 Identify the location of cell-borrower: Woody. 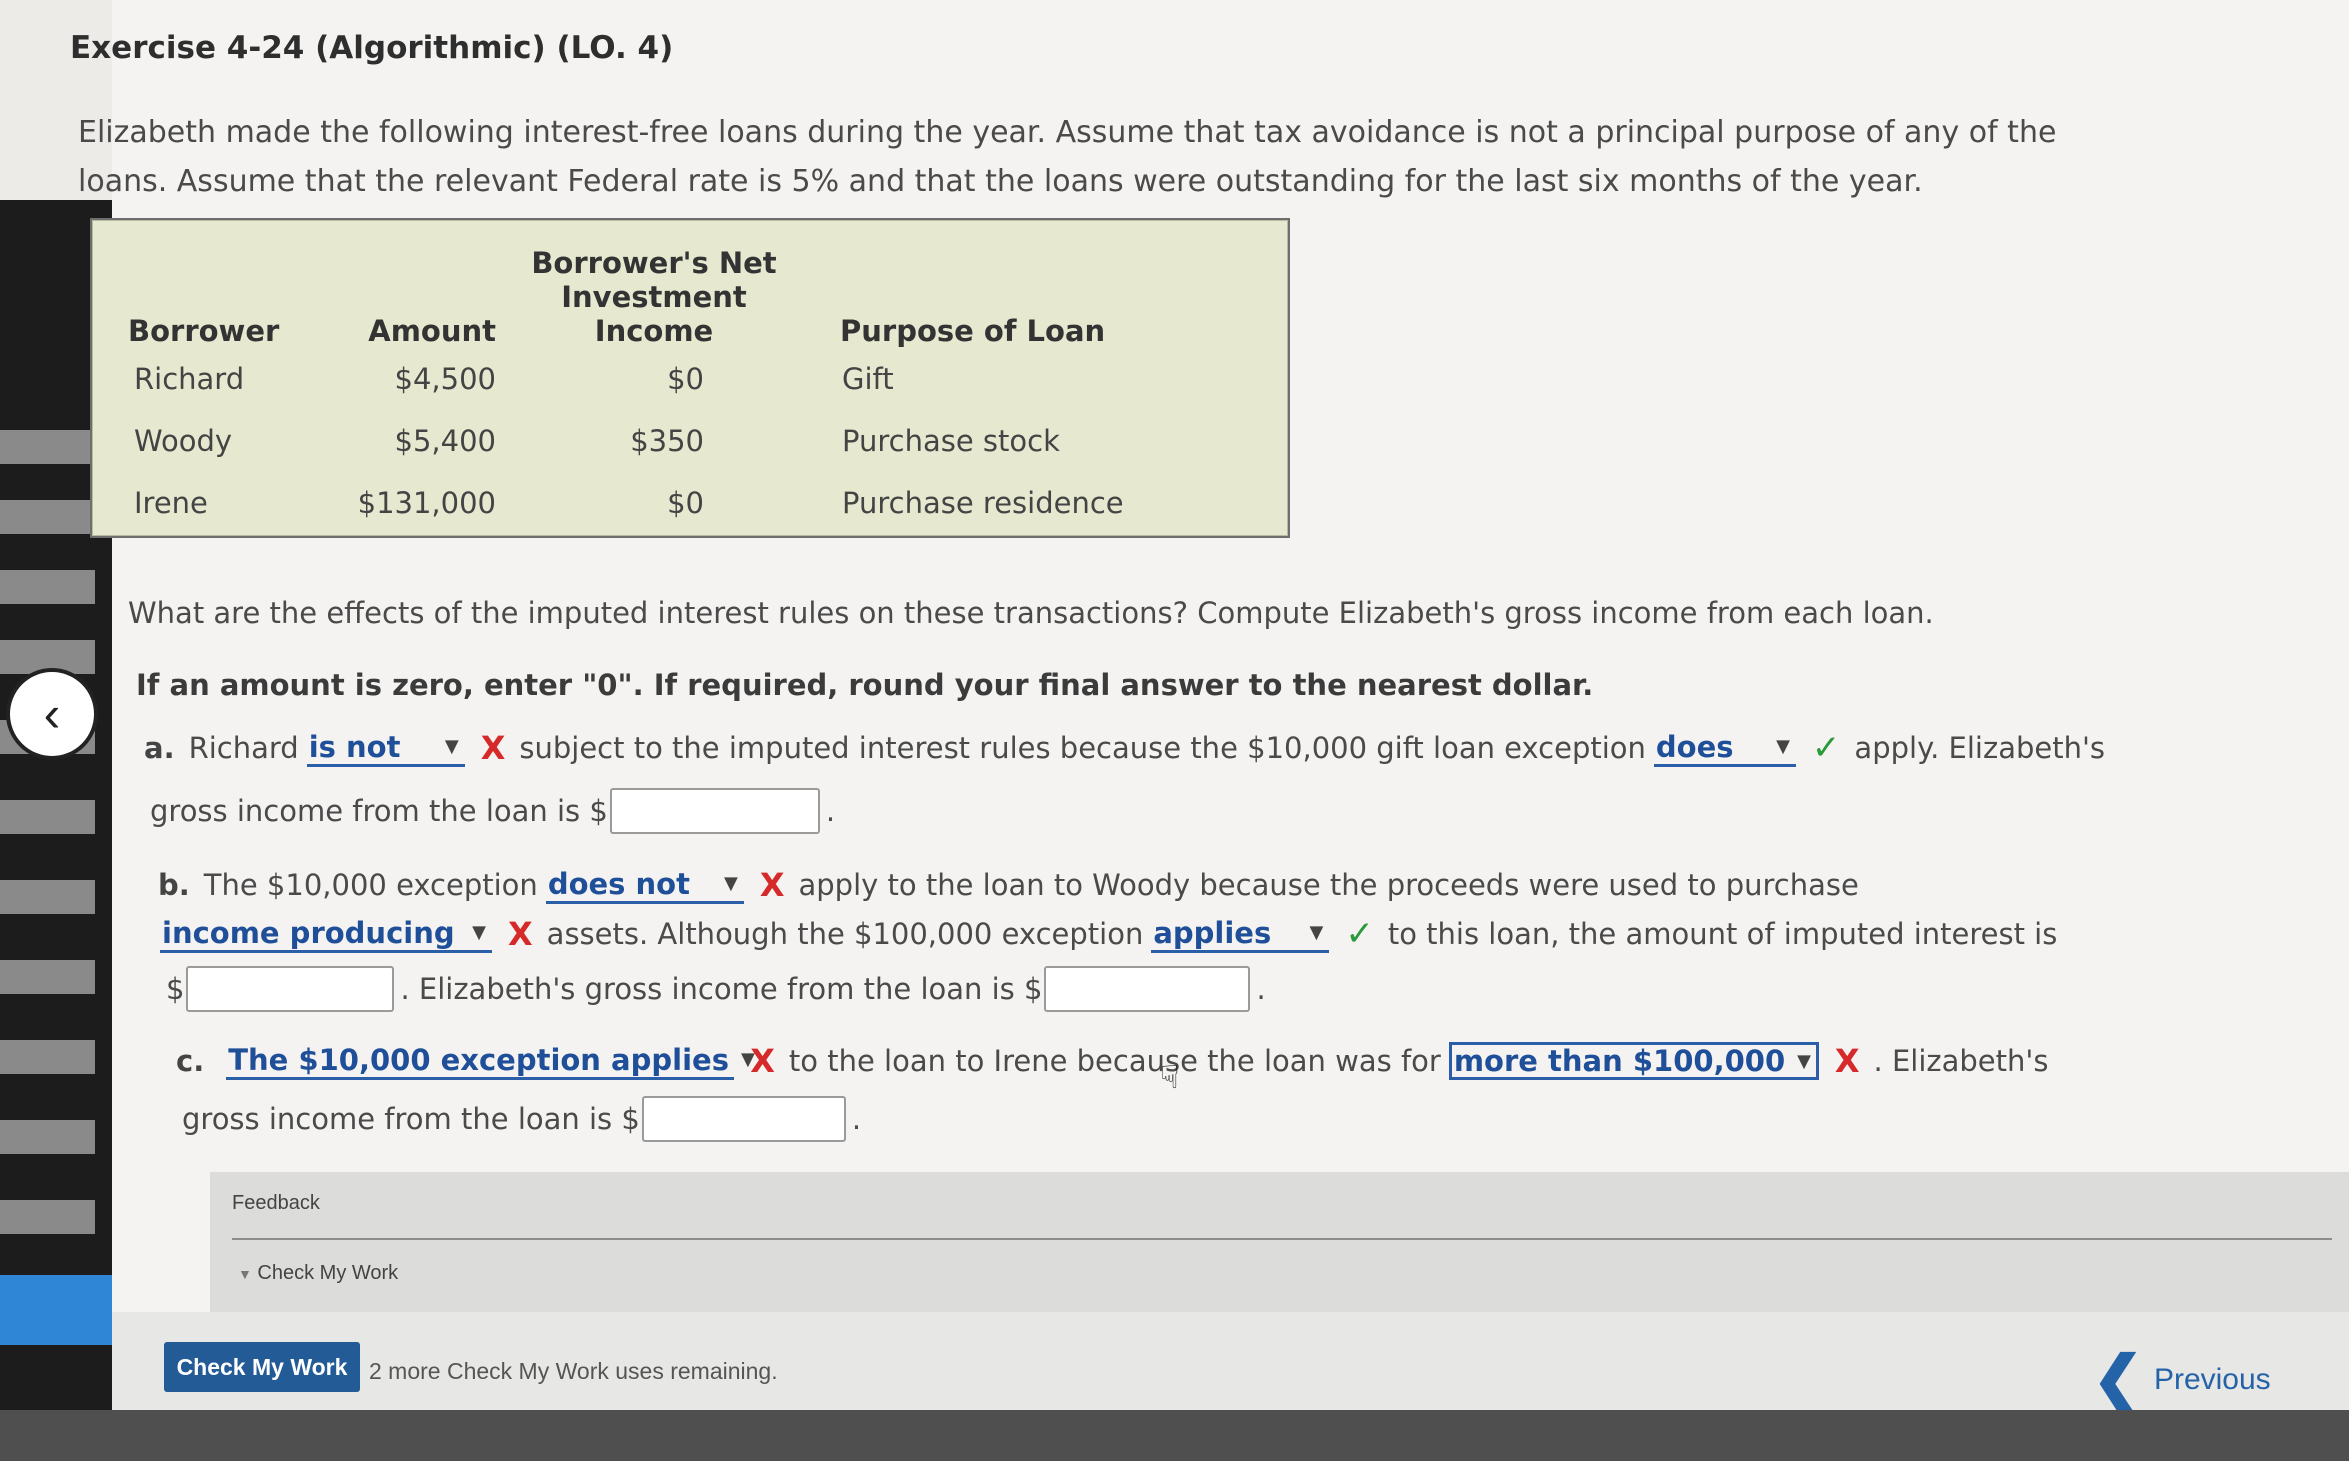
(183, 441).